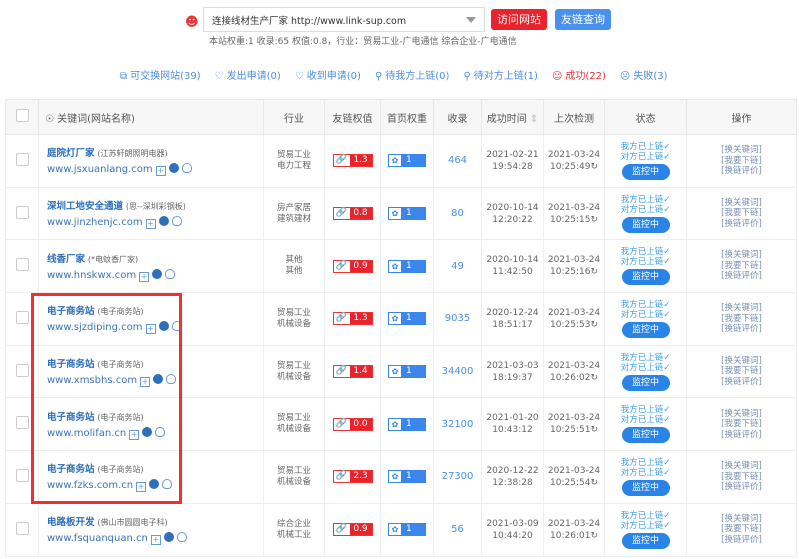 This screenshot has width=799, height=559. Describe the element at coordinates (328, 74) in the screenshot. I see `tab-2: ♡ 收到申请(0)` at that location.